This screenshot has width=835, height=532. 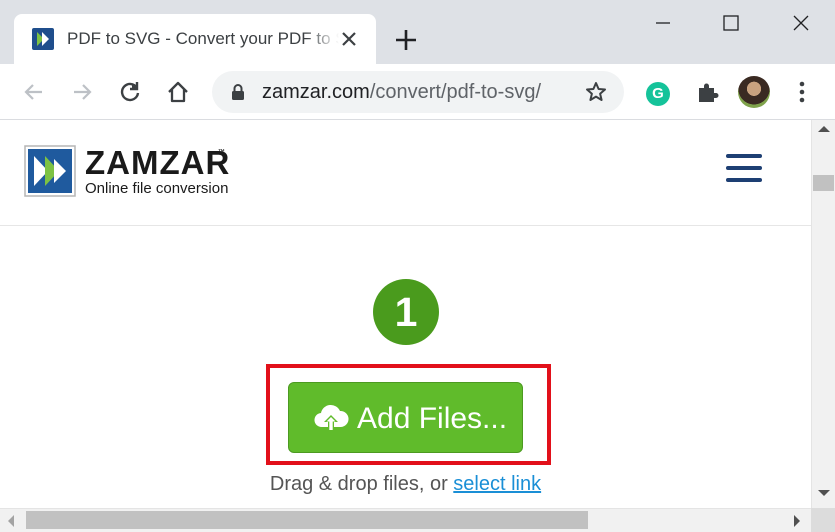 I want to click on star-icon, so click(x=596, y=92).